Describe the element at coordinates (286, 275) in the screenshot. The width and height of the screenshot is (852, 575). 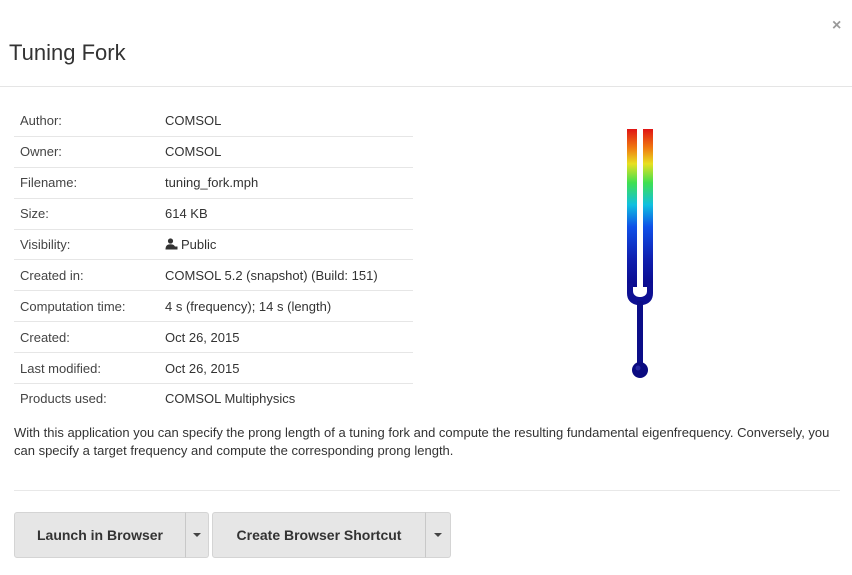
I see `detail-value: COMSOL 5.2 (snapshot) (Build: 151)` at that location.